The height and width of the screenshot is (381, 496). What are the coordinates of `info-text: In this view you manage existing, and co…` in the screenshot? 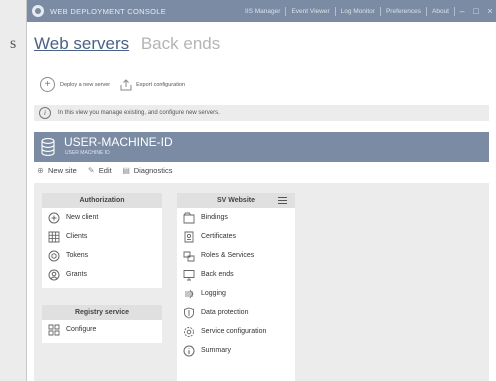 It's located at (139, 113).